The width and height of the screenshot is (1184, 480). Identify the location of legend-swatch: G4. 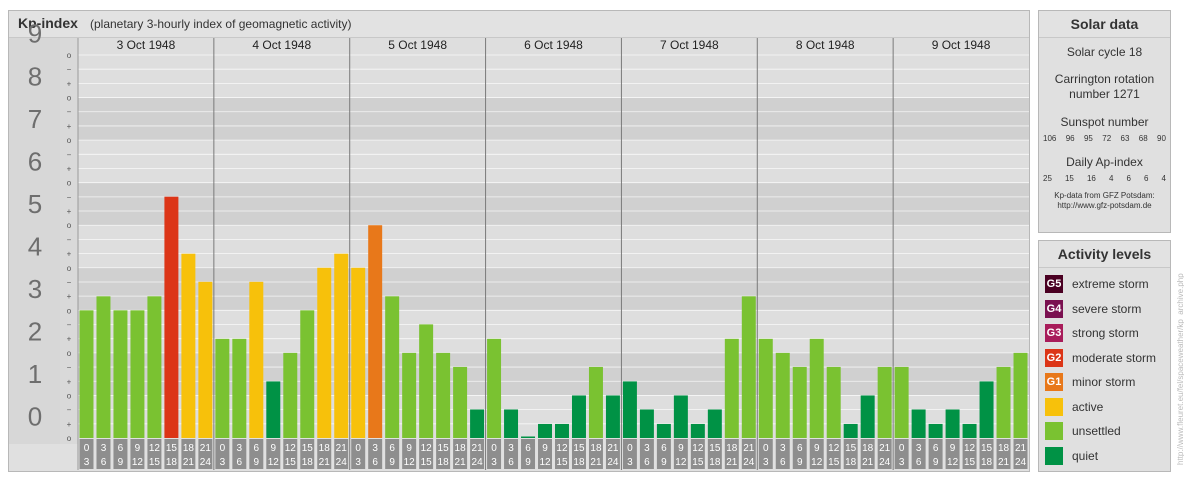
(1054, 308).